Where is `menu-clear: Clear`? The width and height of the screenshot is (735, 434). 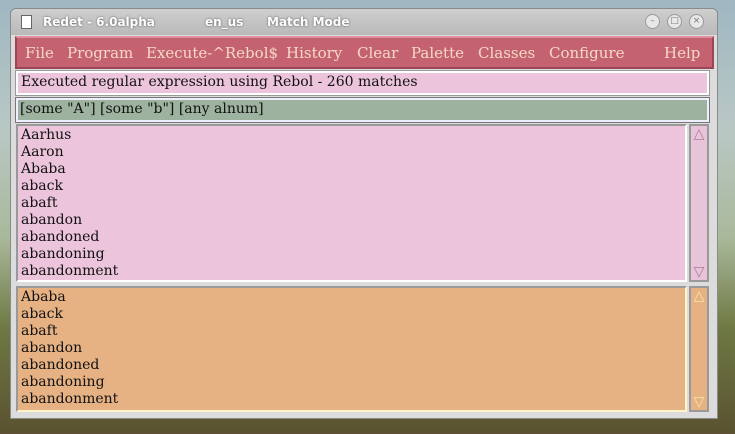
menu-clear: Clear is located at coordinates (377, 53).